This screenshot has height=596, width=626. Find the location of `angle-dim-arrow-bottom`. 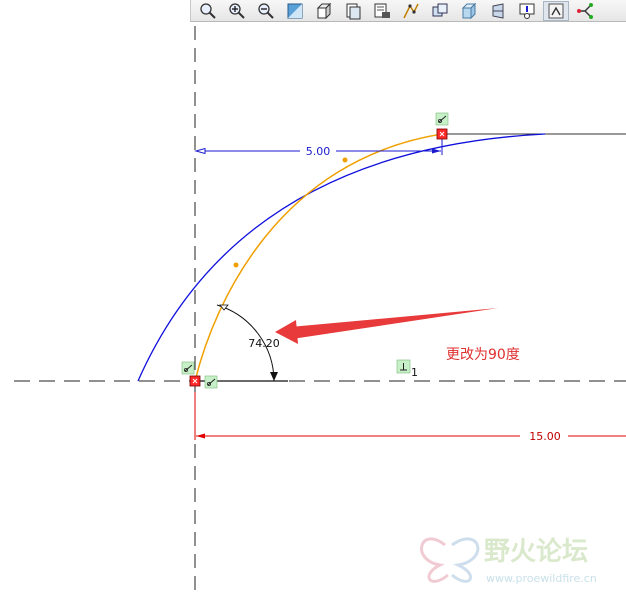

angle-dim-arrow-bottom is located at coordinates (274, 376).